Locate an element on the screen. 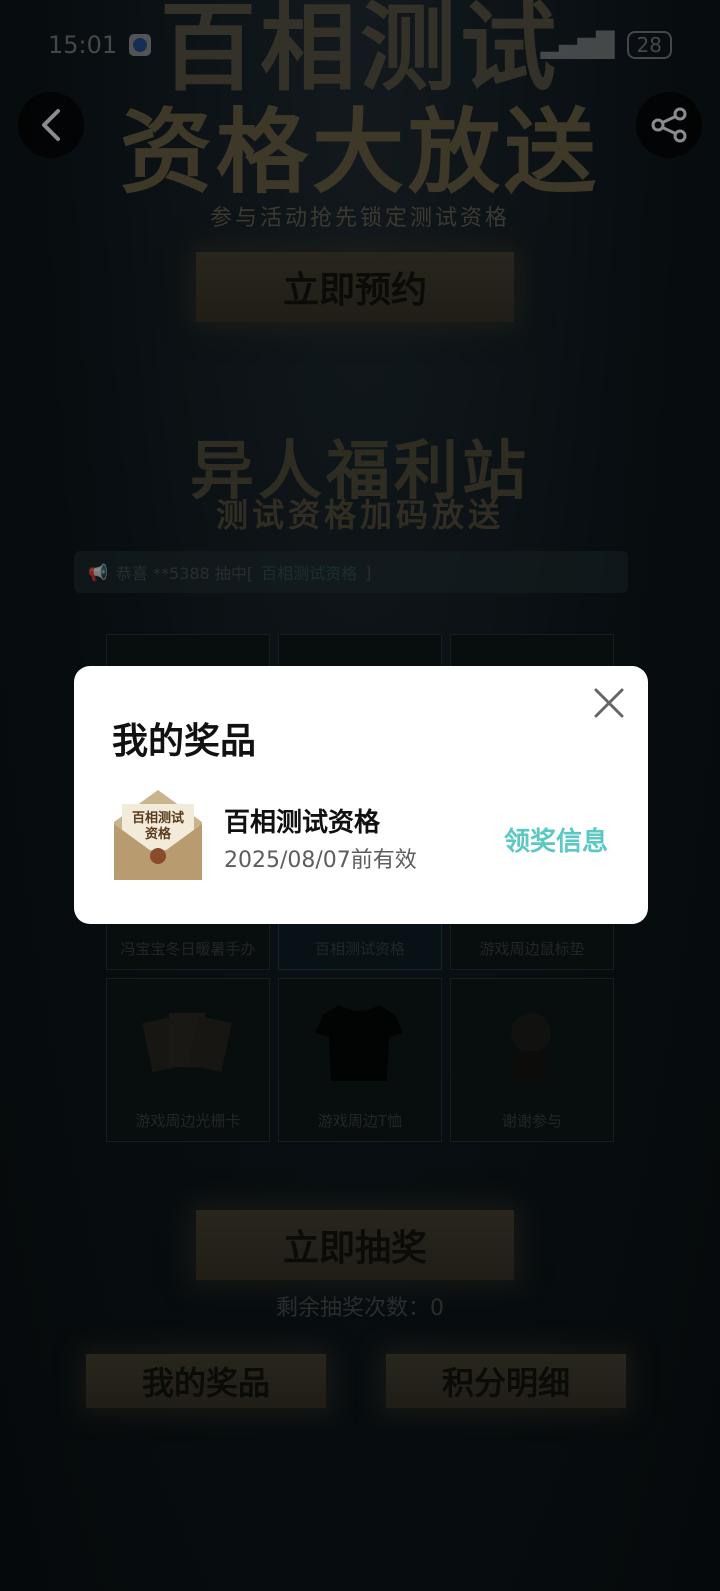  envelope-image: 百相测试 资格 is located at coordinates (158, 835).